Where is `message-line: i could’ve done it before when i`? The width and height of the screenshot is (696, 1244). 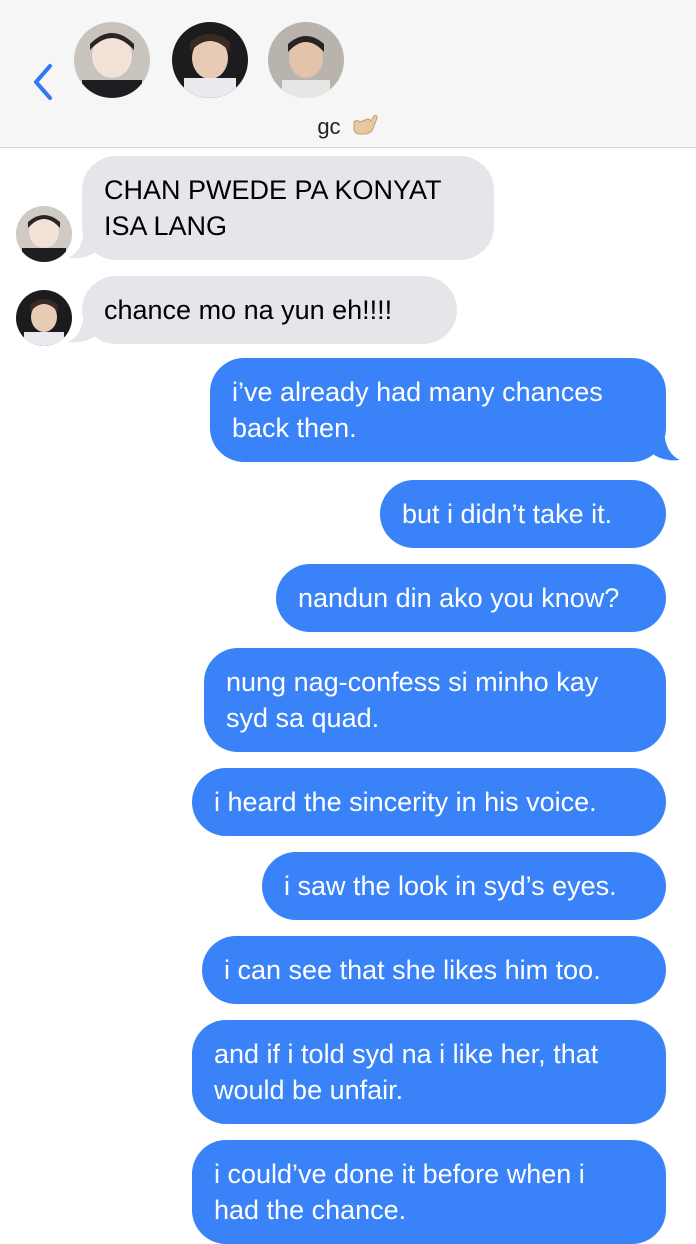
message-line: i could’ve done it before when i is located at coordinates (399, 1174).